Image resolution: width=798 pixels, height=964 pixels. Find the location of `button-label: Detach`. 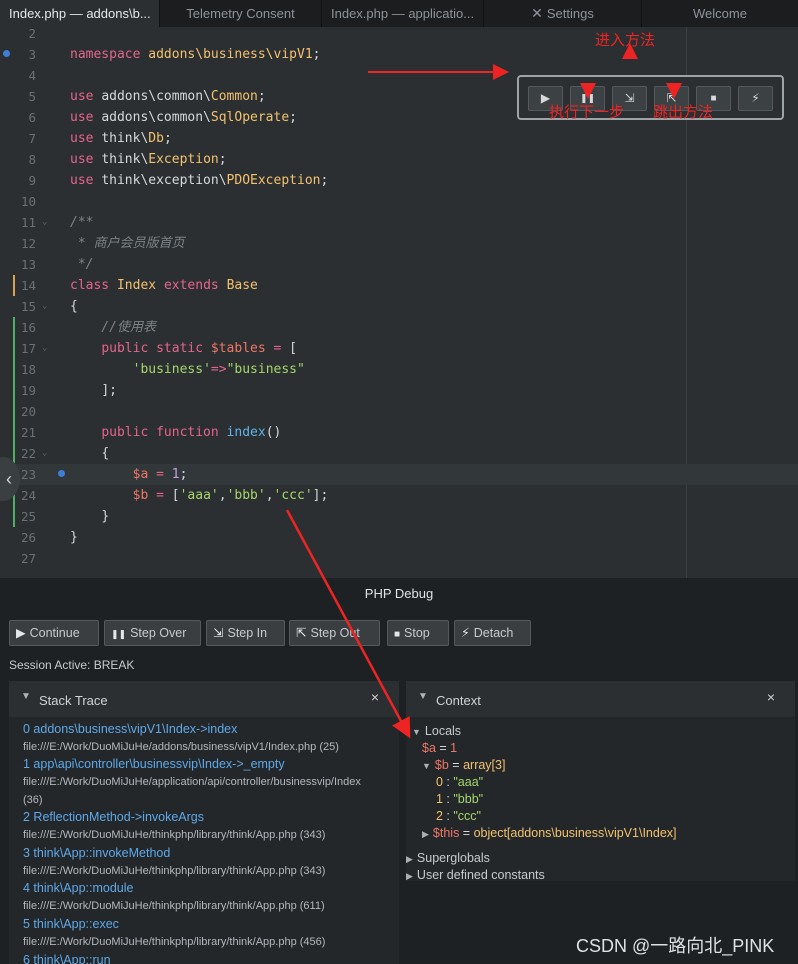

button-label: Detach is located at coordinates (493, 633).